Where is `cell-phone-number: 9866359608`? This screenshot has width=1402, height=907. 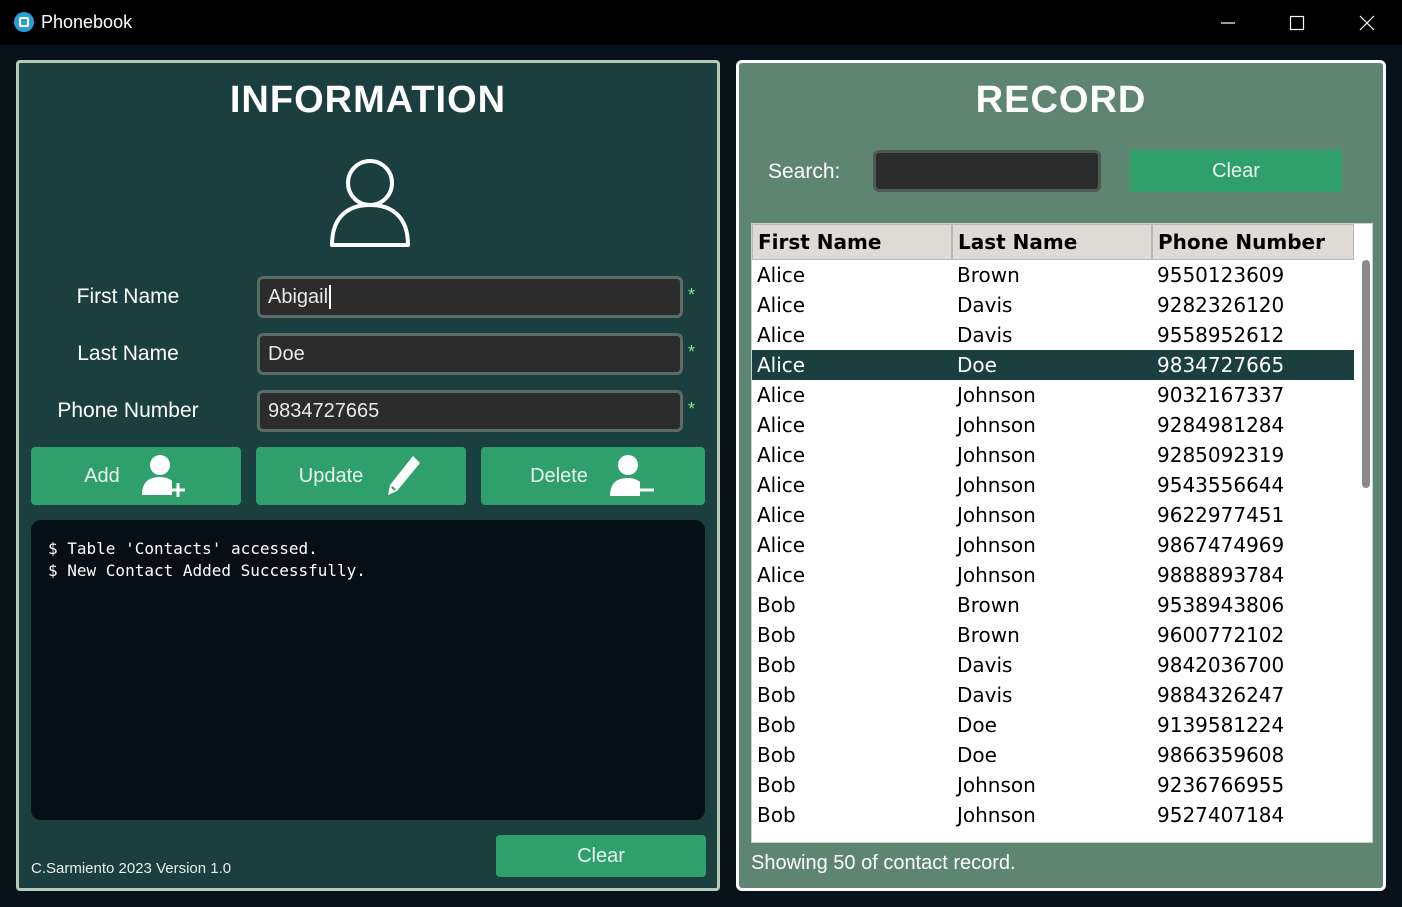 cell-phone-number: 9866359608 is located at coordinates (1221, 755).